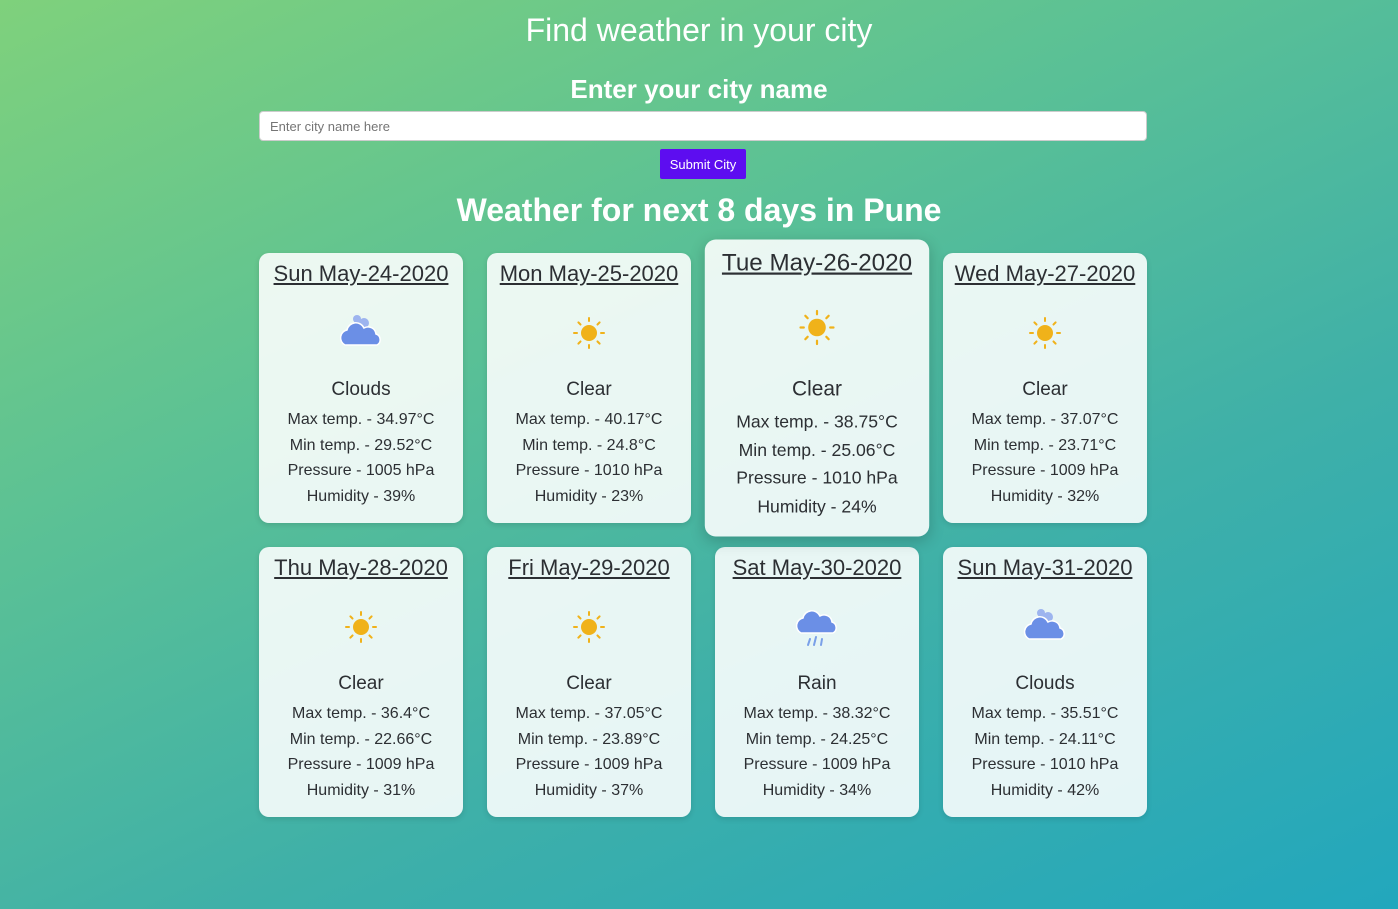  Describe the element at coordinates (361, 496) in the screenshot. I see `humidity: Humidity - 39%` at that location.